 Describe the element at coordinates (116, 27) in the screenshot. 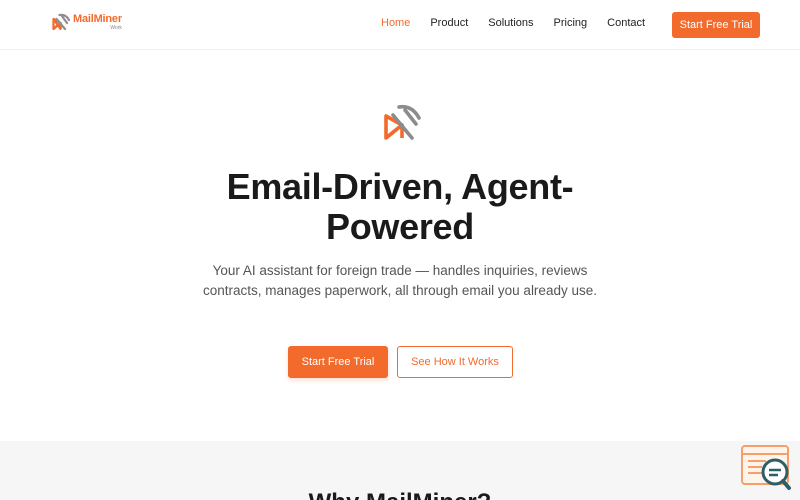

I see `brand-subtext: Work` at that location.